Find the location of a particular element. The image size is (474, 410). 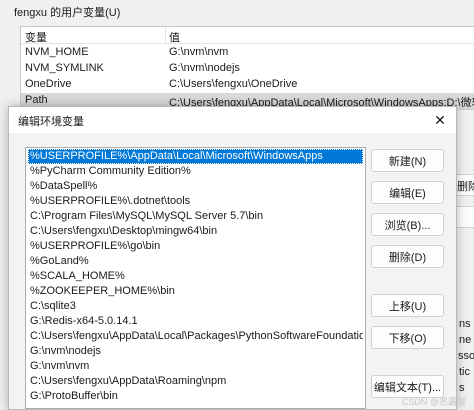

move-up-button: 上移(U) is located at coordinates (407, 305).